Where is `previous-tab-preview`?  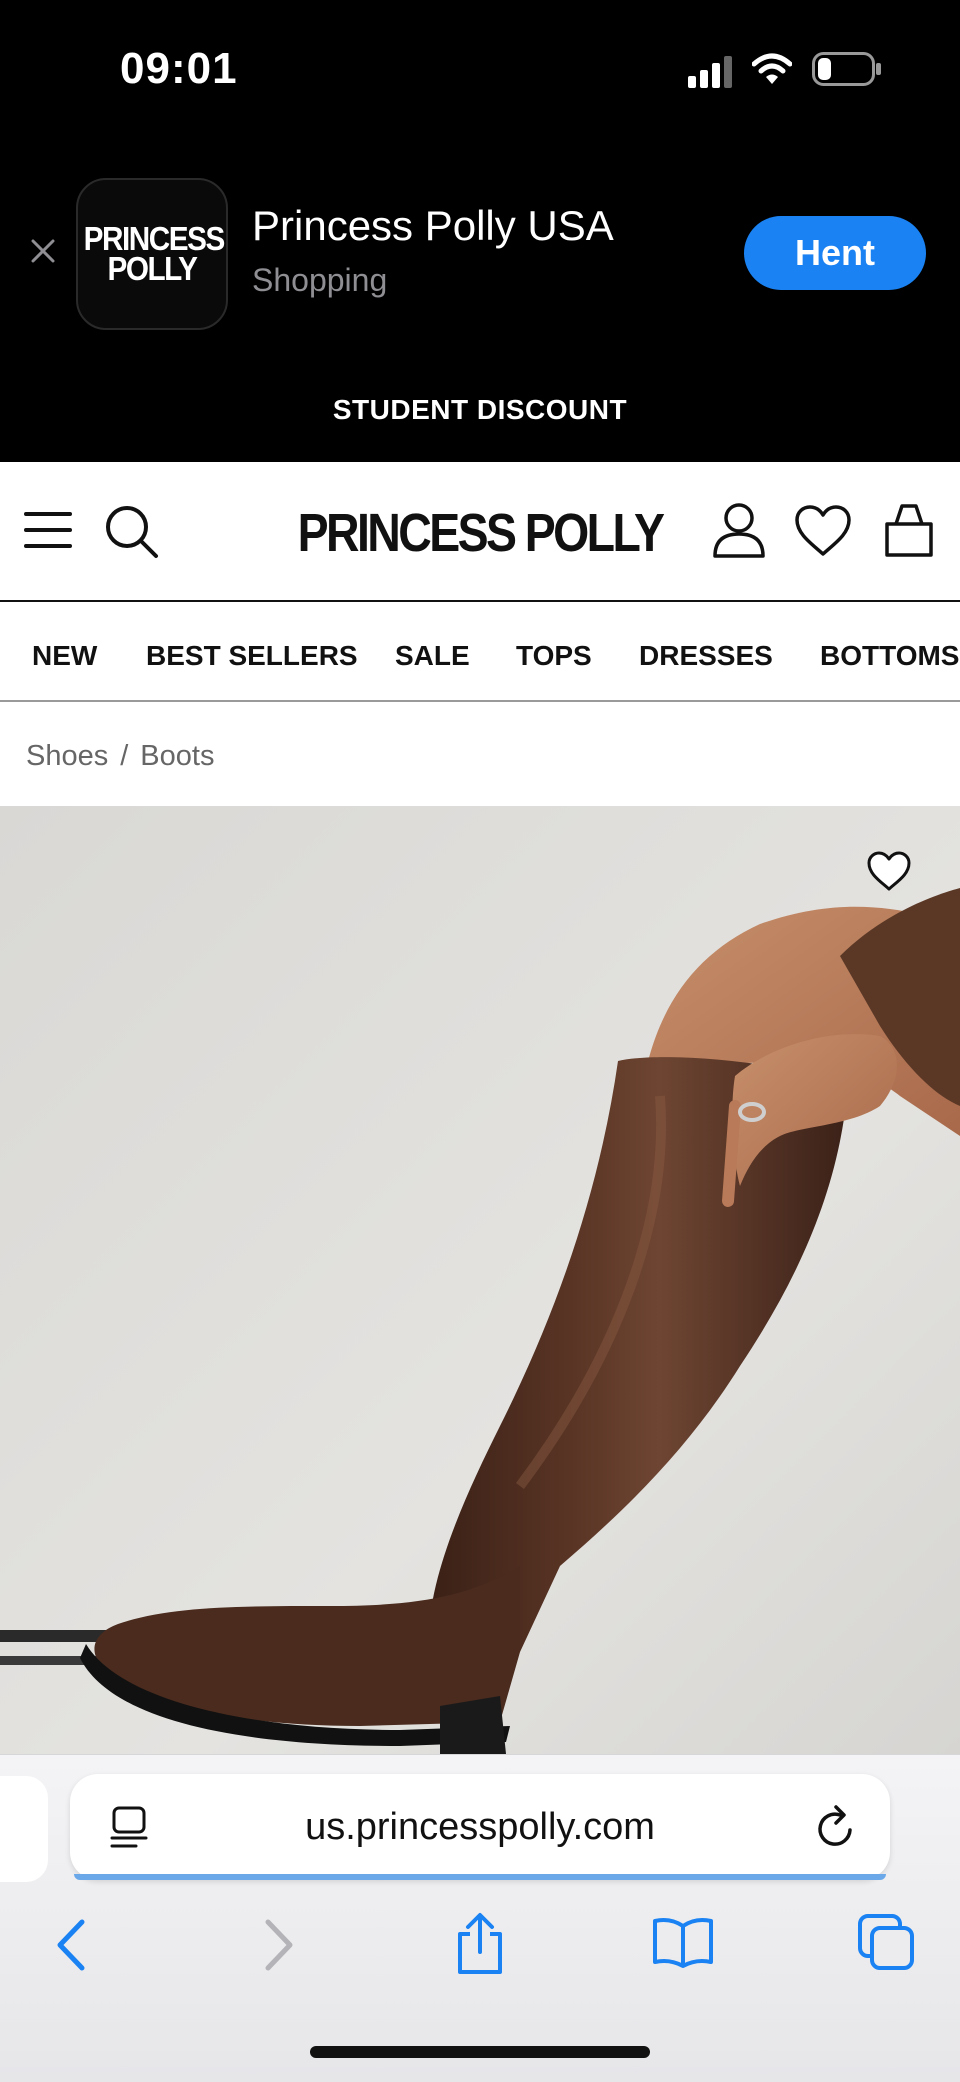
previous-tab-preview is located at coordinates (24, 1829).